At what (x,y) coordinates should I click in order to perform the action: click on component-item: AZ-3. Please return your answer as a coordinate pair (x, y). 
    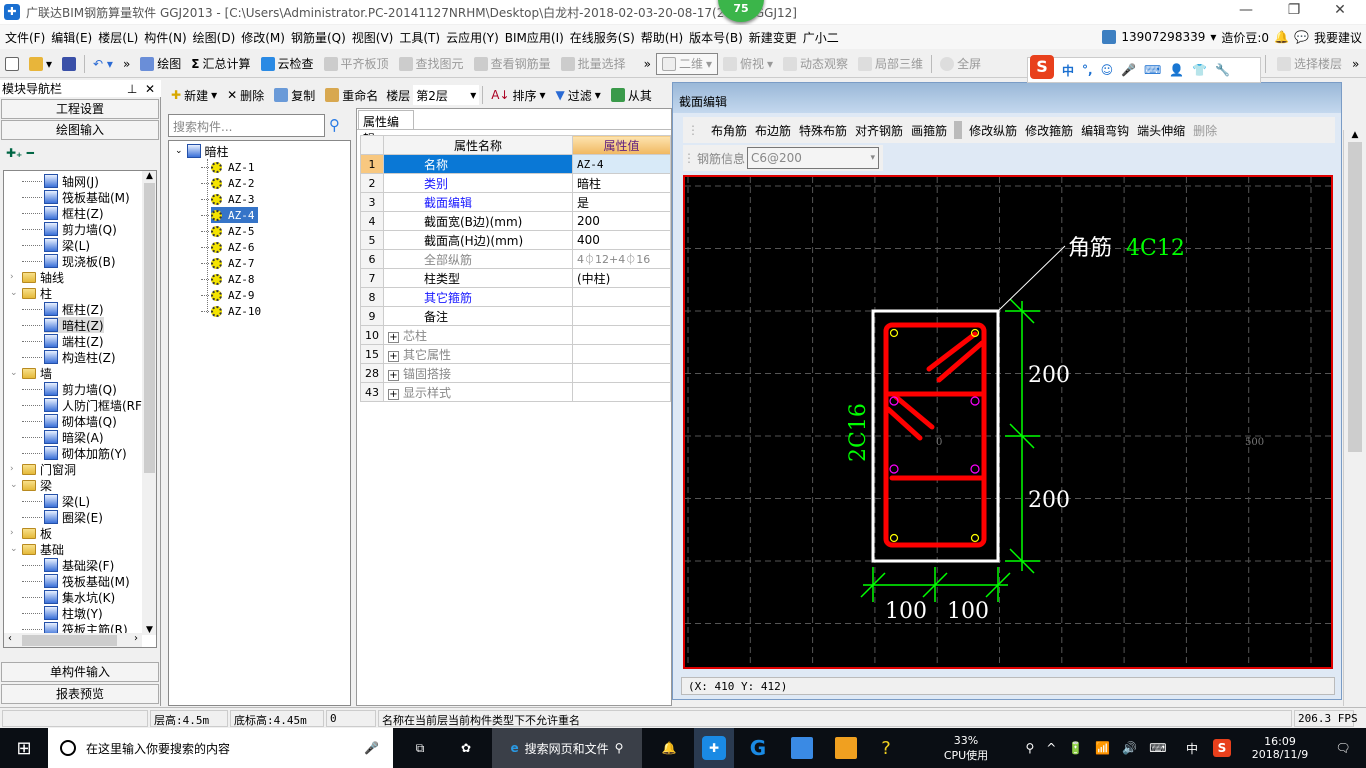
    Looking at the image, I should click on (229, 199).